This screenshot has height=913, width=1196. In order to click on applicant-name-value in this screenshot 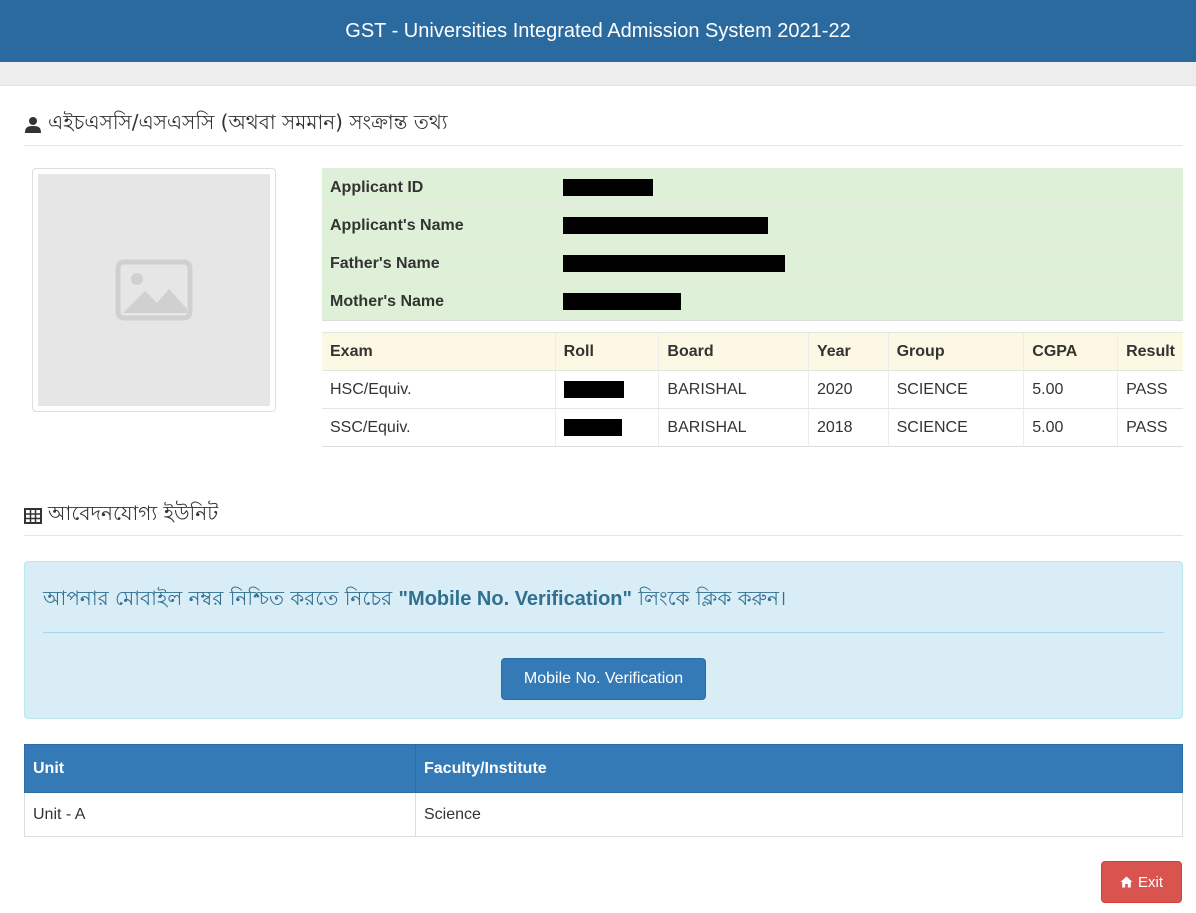, I will do `click(869, 225)`.